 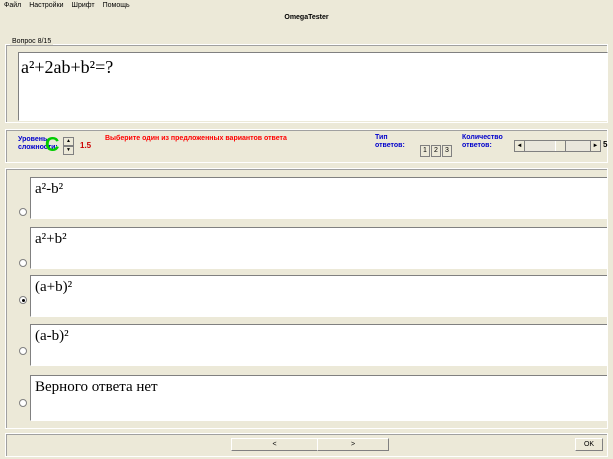 What do you see at coordinates (306, 7) in the screenshot?
I see `menu-bar: Файл Настройки Шрифт Помощь` at bounding box center [306, 7].